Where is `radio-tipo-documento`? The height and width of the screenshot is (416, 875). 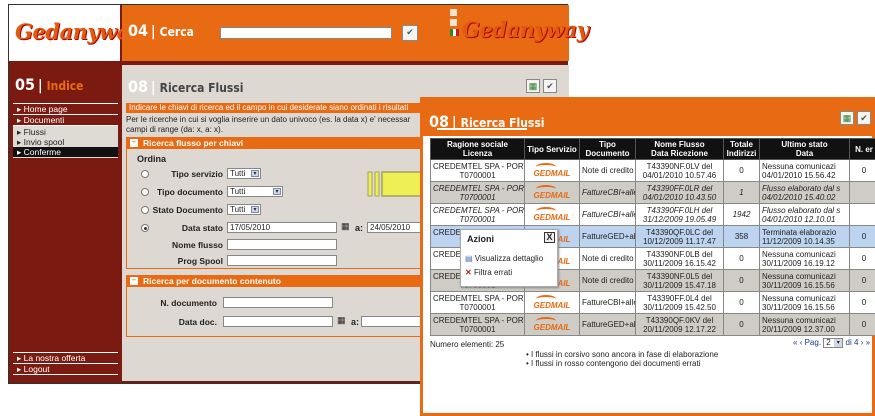
radio-tipo-documento is located at coordinates (145, 192).